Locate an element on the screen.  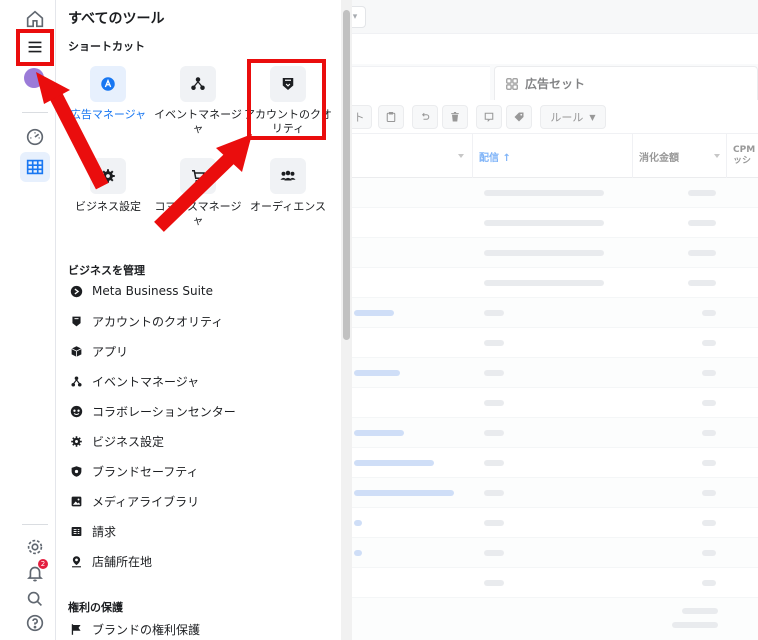
shortcut-label: ビジネス設定 is located at coordinates (108, 206).